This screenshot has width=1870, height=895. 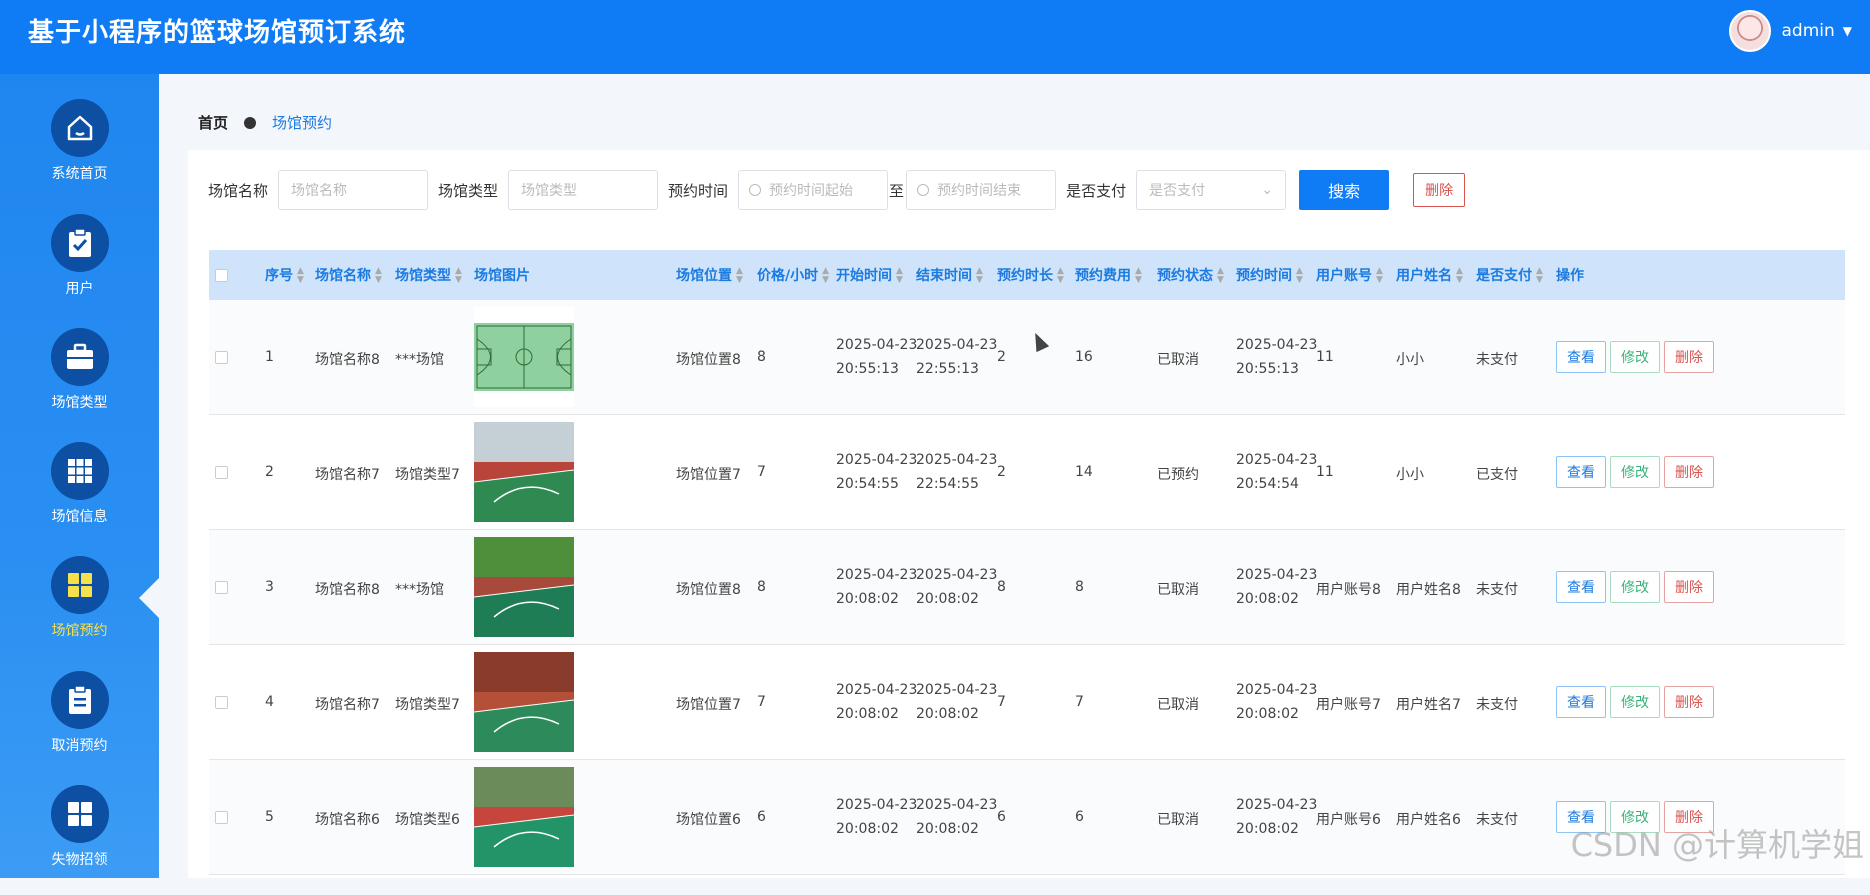 What do you see at coordinates (1509, 275) in the screenshot?
I see `column-header: 是否支付 ▲ ▼` at bounding box center [1509, 275].